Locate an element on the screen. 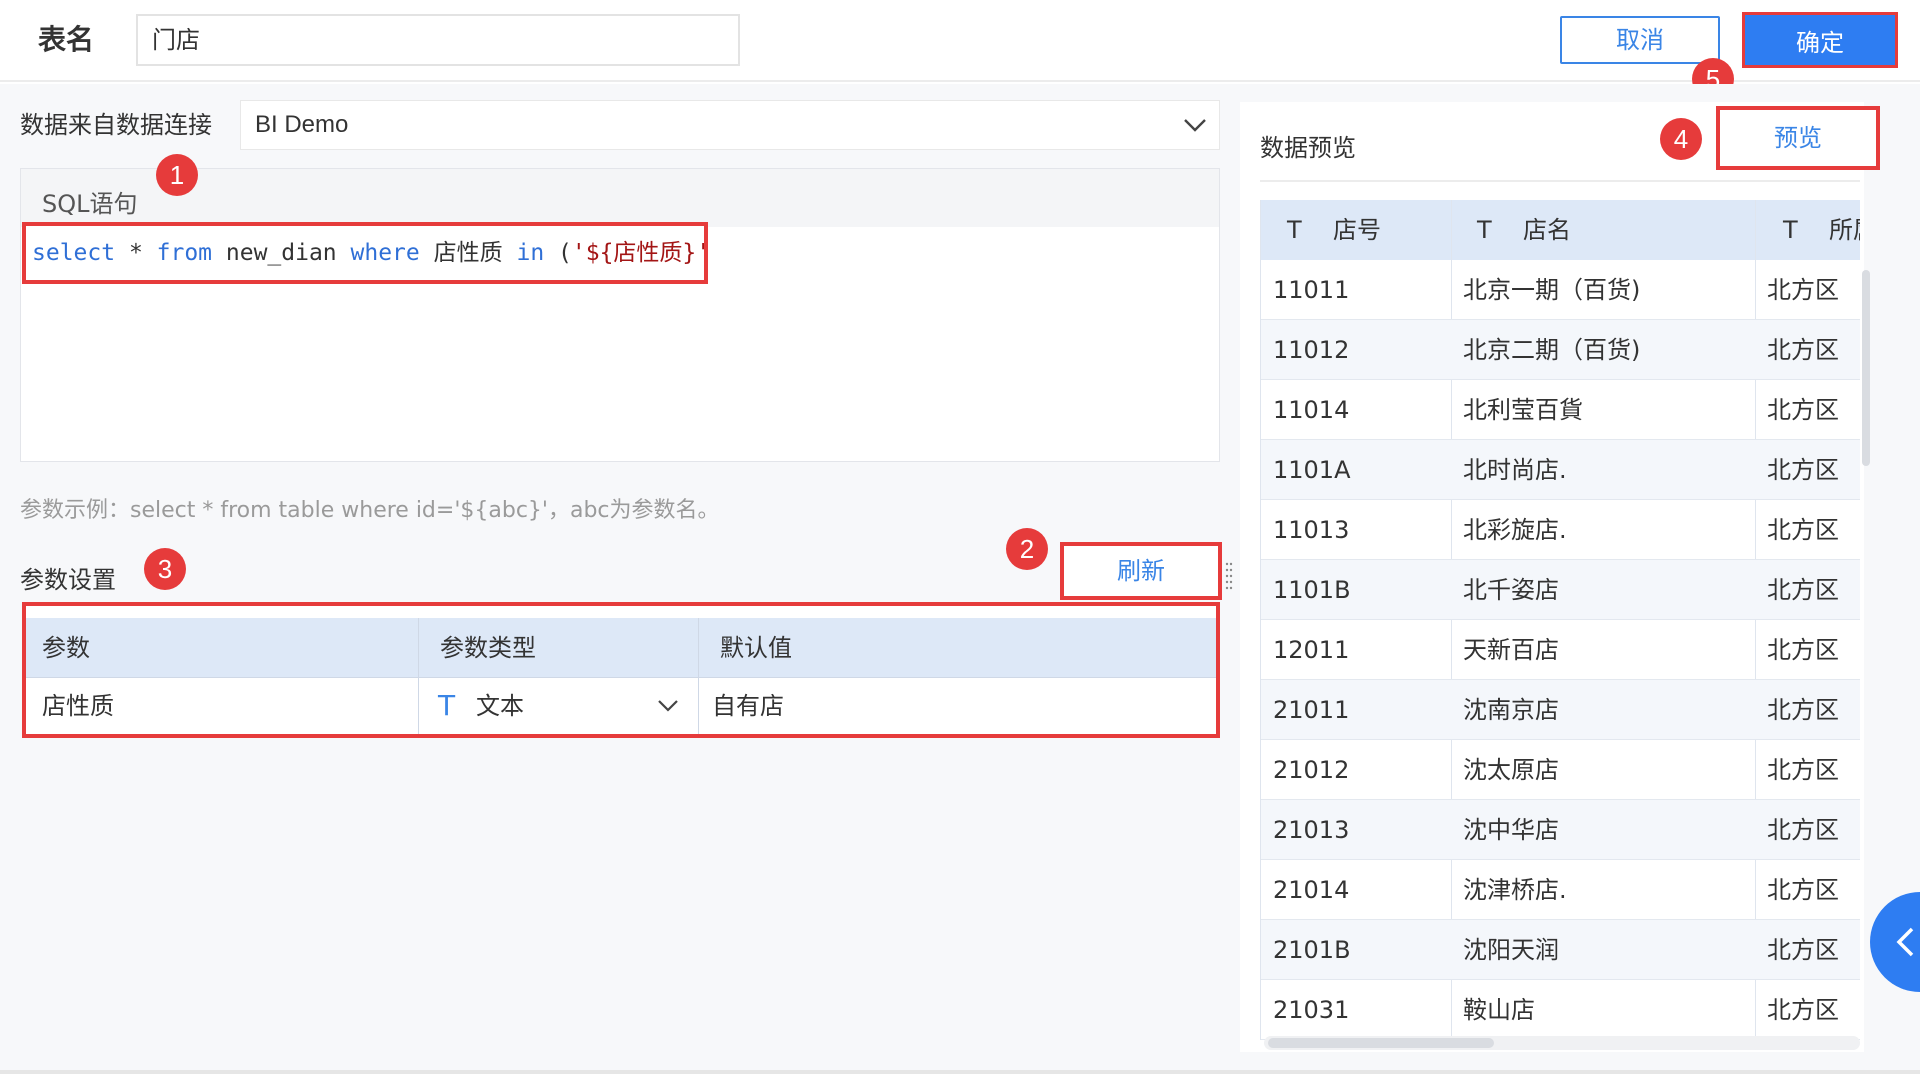 This screenshot has width=1920, height=1074. param-col-name-header: 参数 is located at coordinates (66, 648).